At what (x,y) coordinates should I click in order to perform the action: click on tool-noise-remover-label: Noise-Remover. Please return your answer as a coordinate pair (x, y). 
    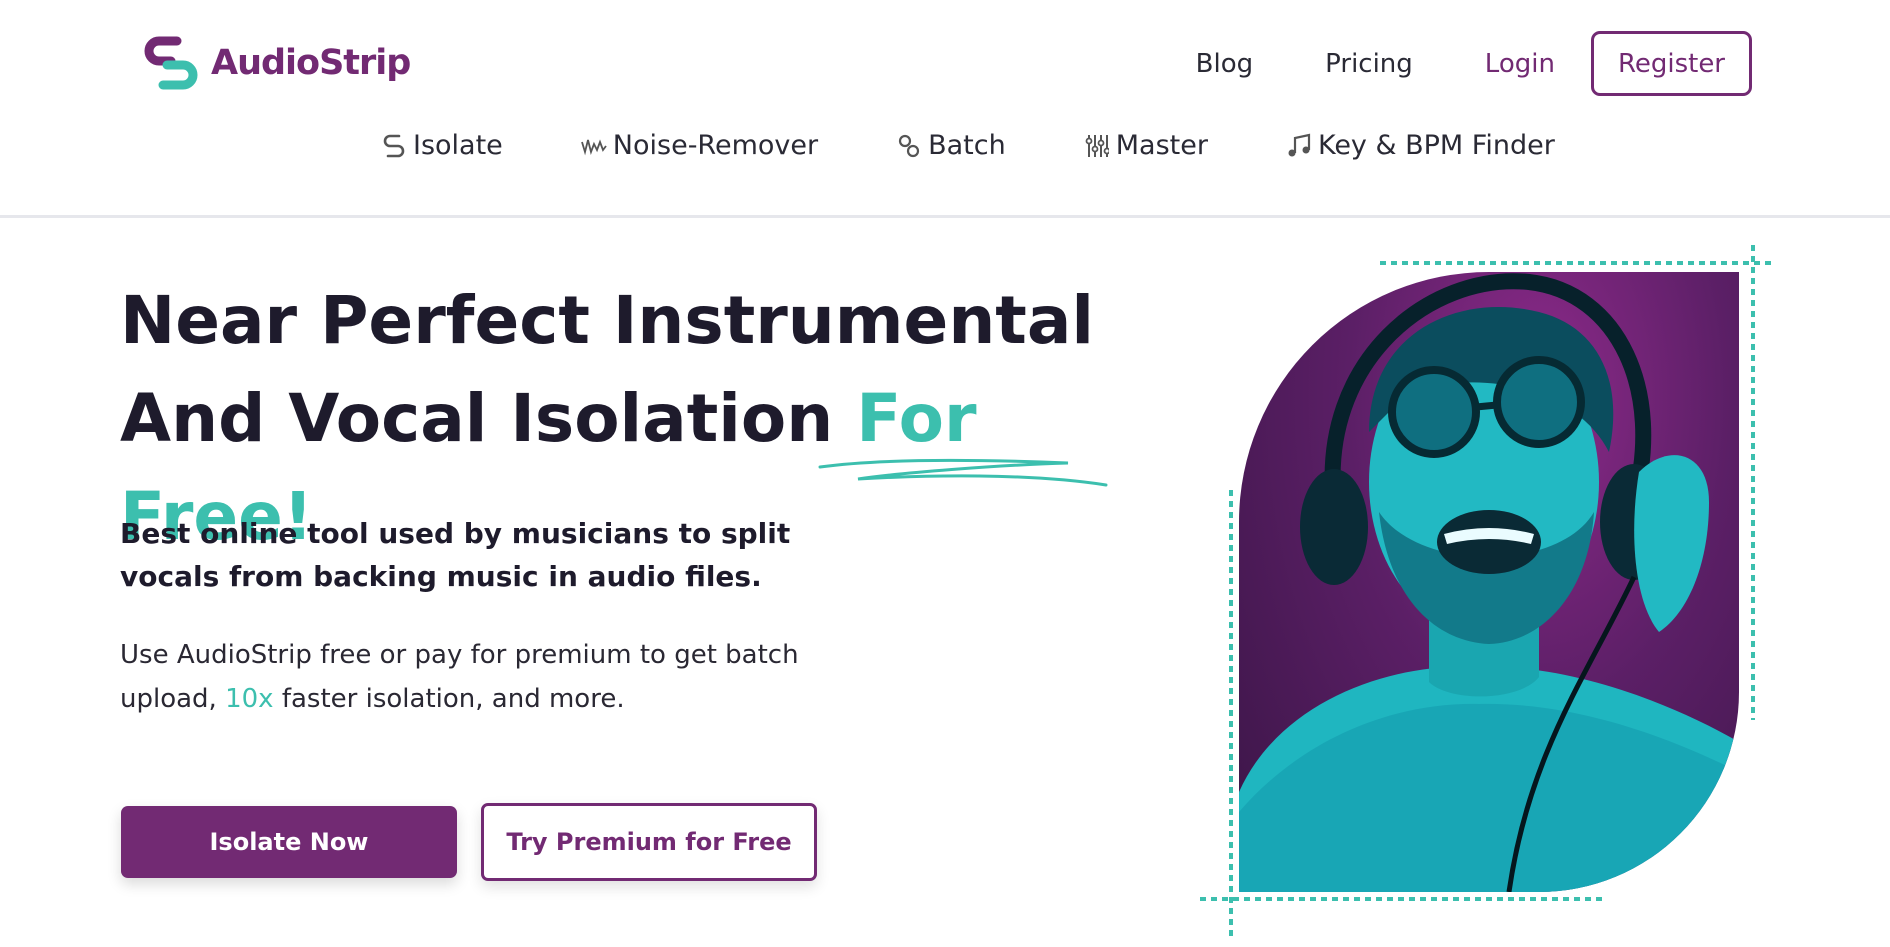
    Looking at the image, I should click on (715, 145).